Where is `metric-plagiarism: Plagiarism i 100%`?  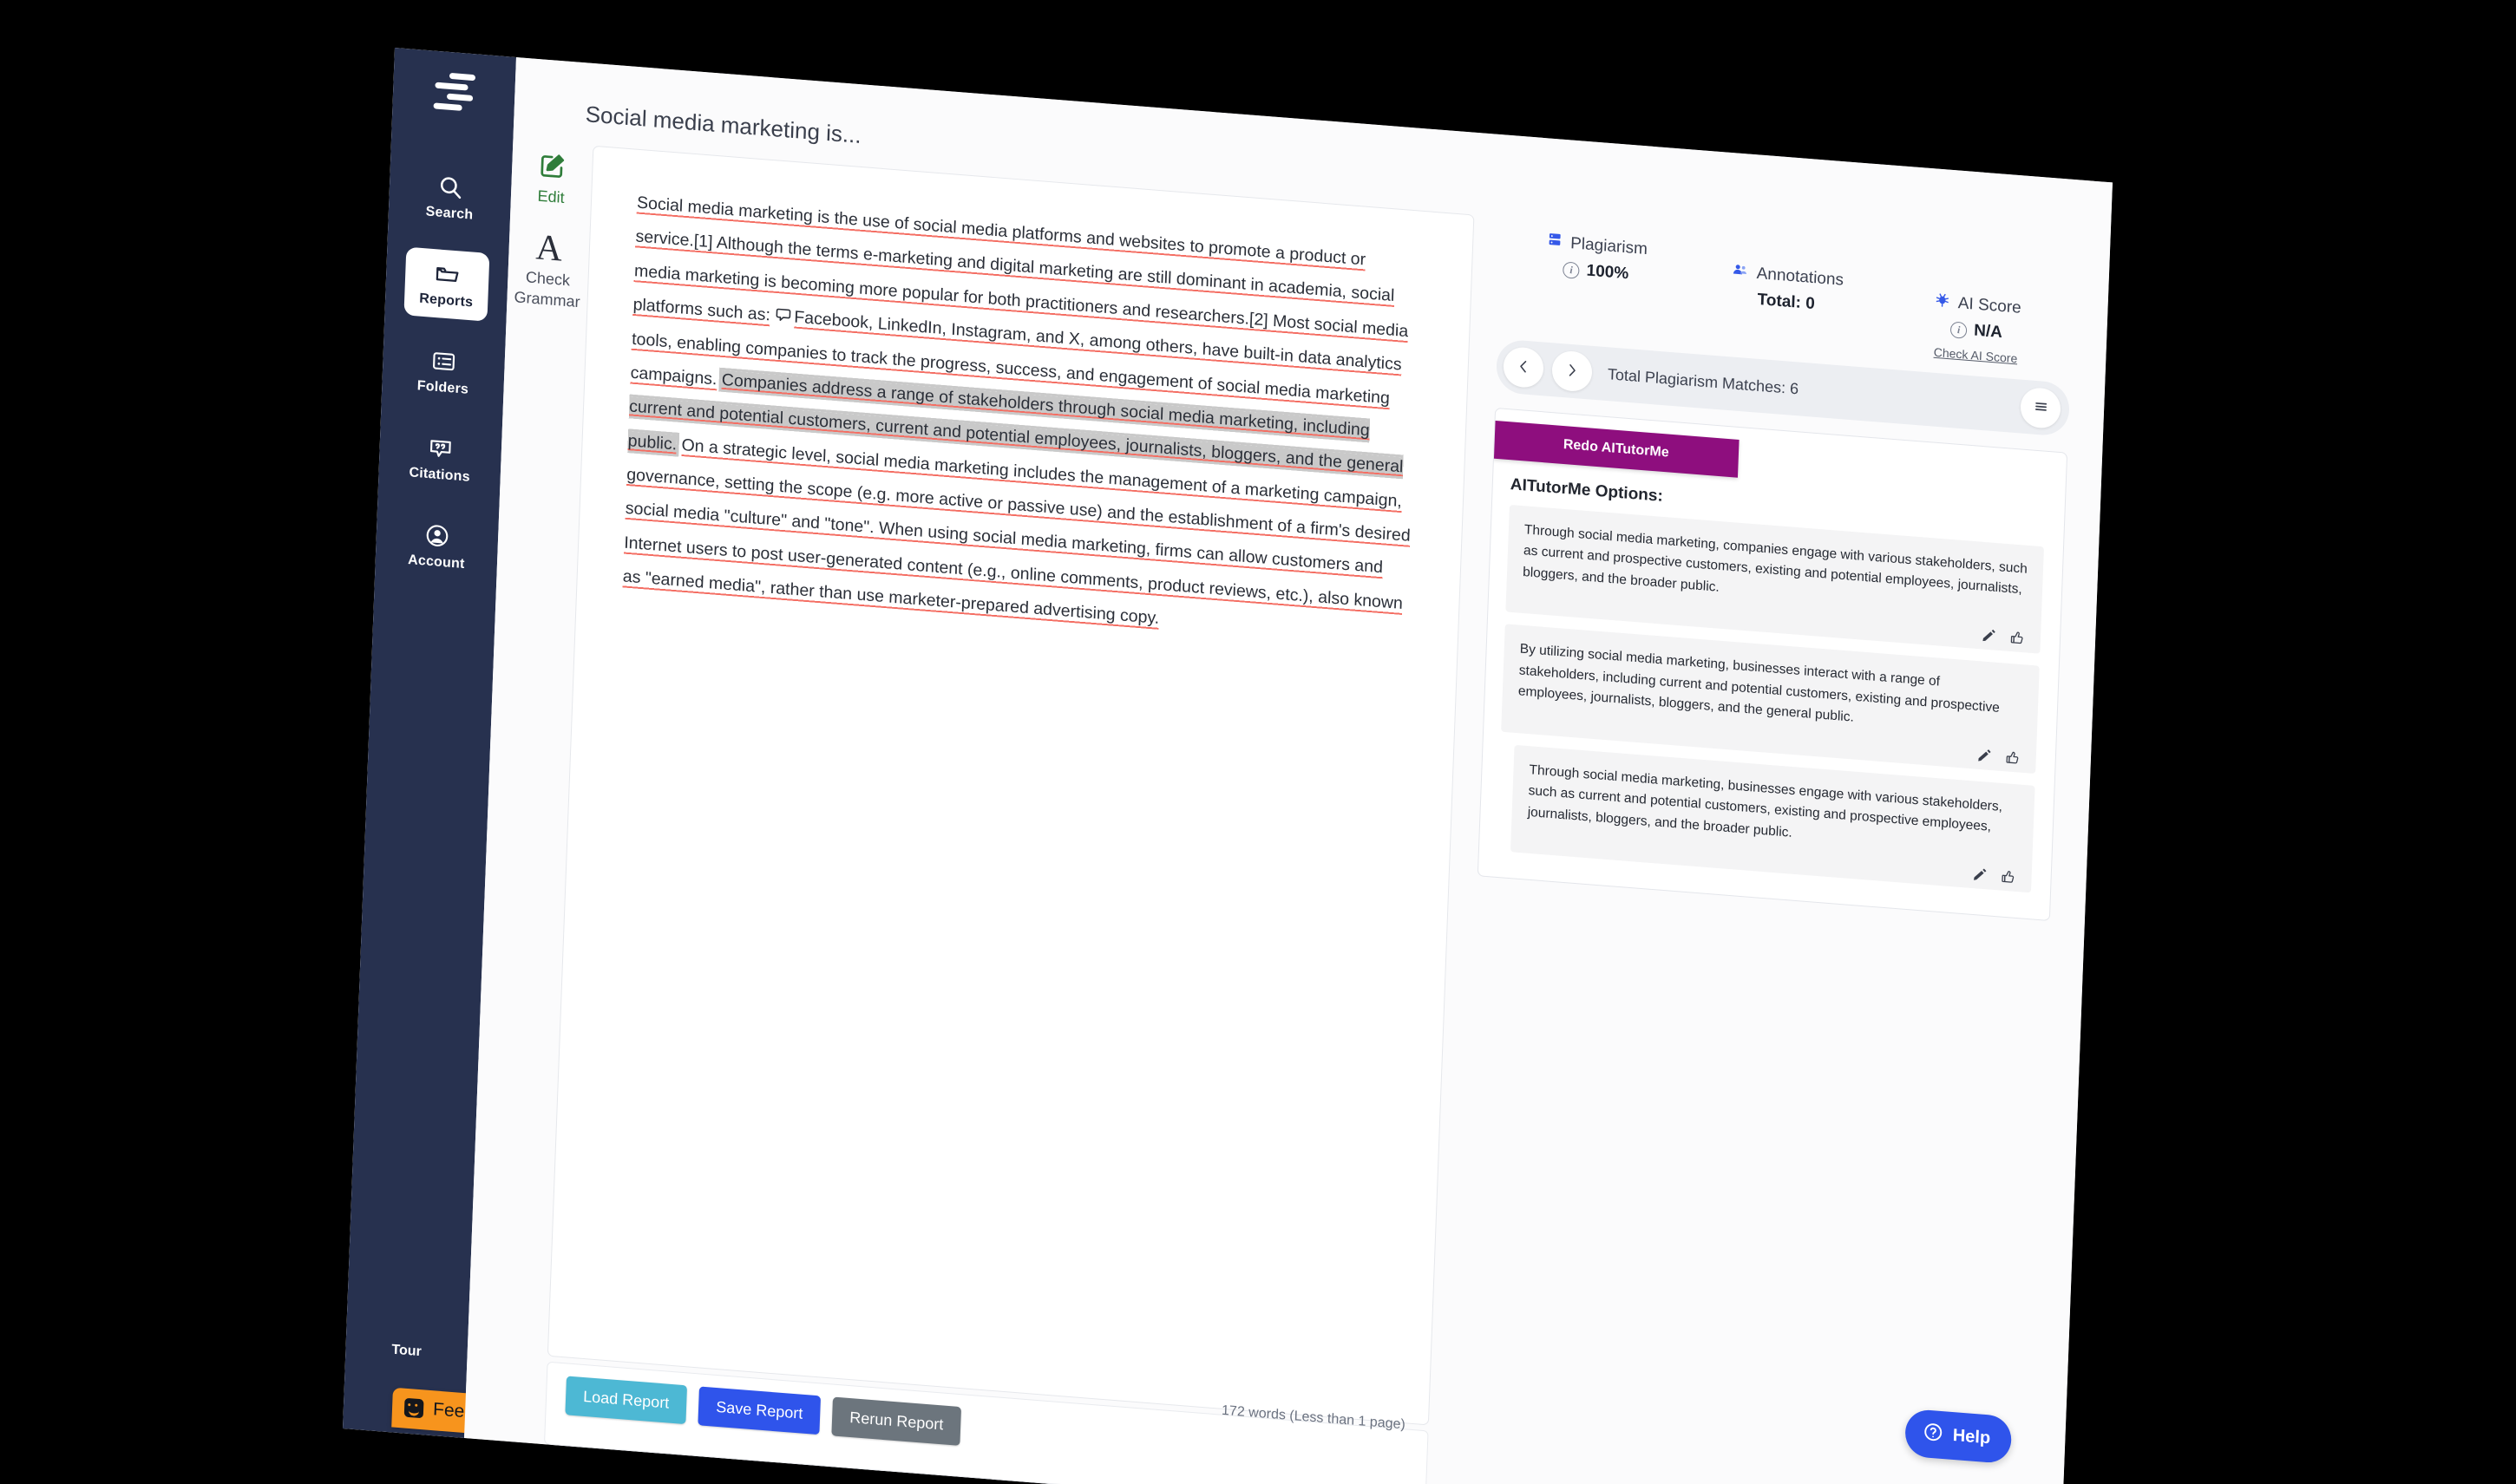
metric-plagiarism: Plagiarism i 100% is located at coordinates (1597, 258).